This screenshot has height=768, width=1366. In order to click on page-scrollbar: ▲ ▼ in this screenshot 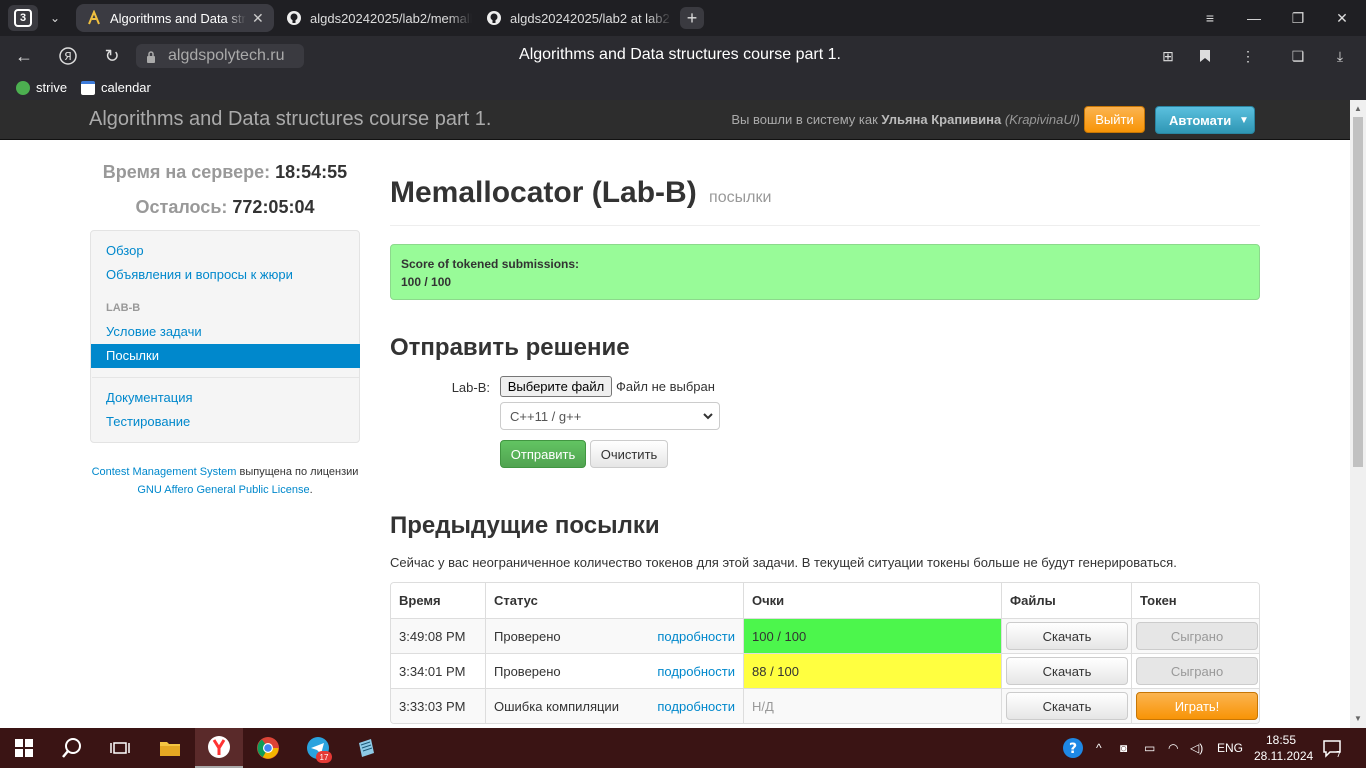, I will do `click(1358, 414)`.